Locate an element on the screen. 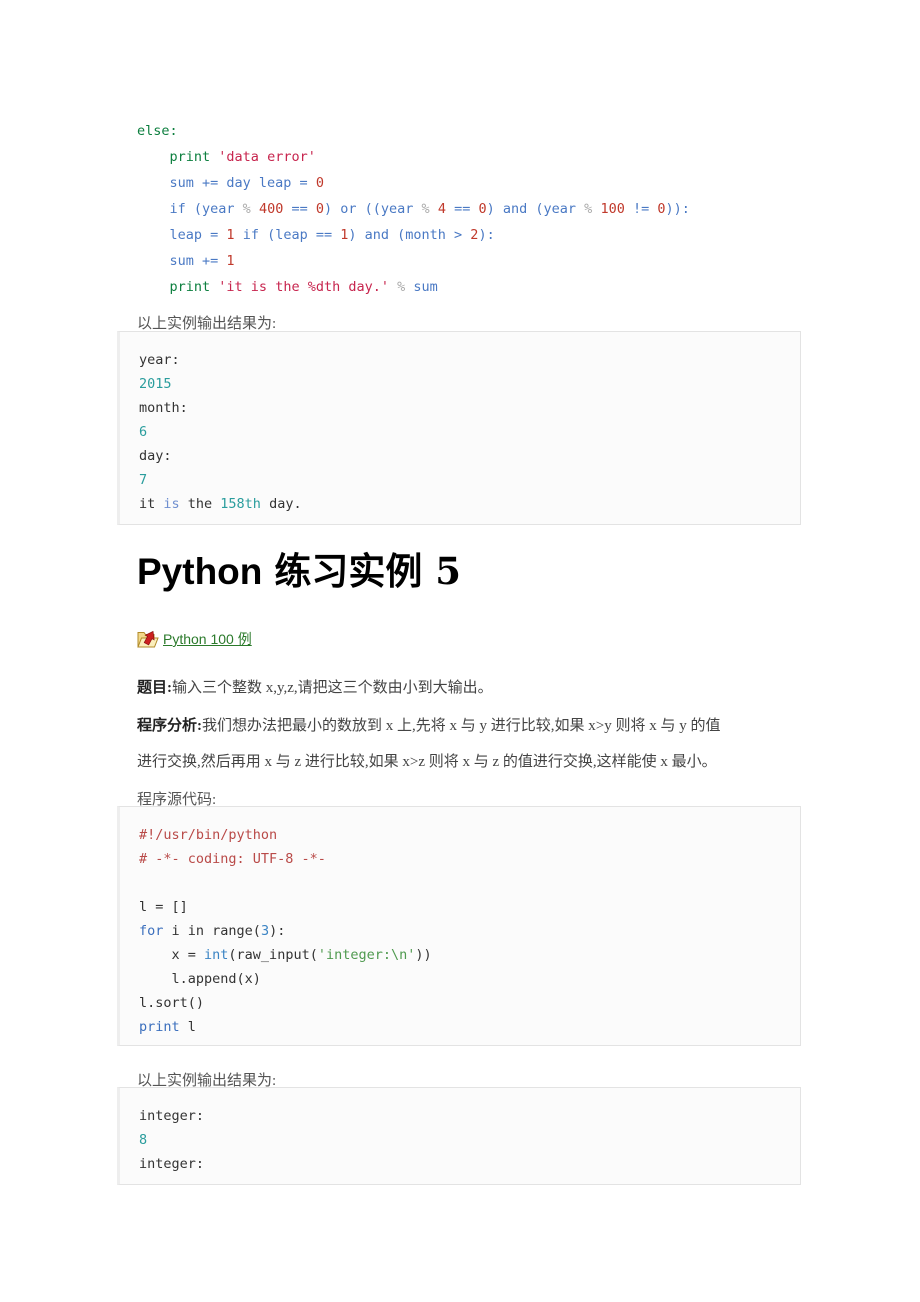  output-box-2: integer: 8 integer: is located at coordinates (459, 1136).